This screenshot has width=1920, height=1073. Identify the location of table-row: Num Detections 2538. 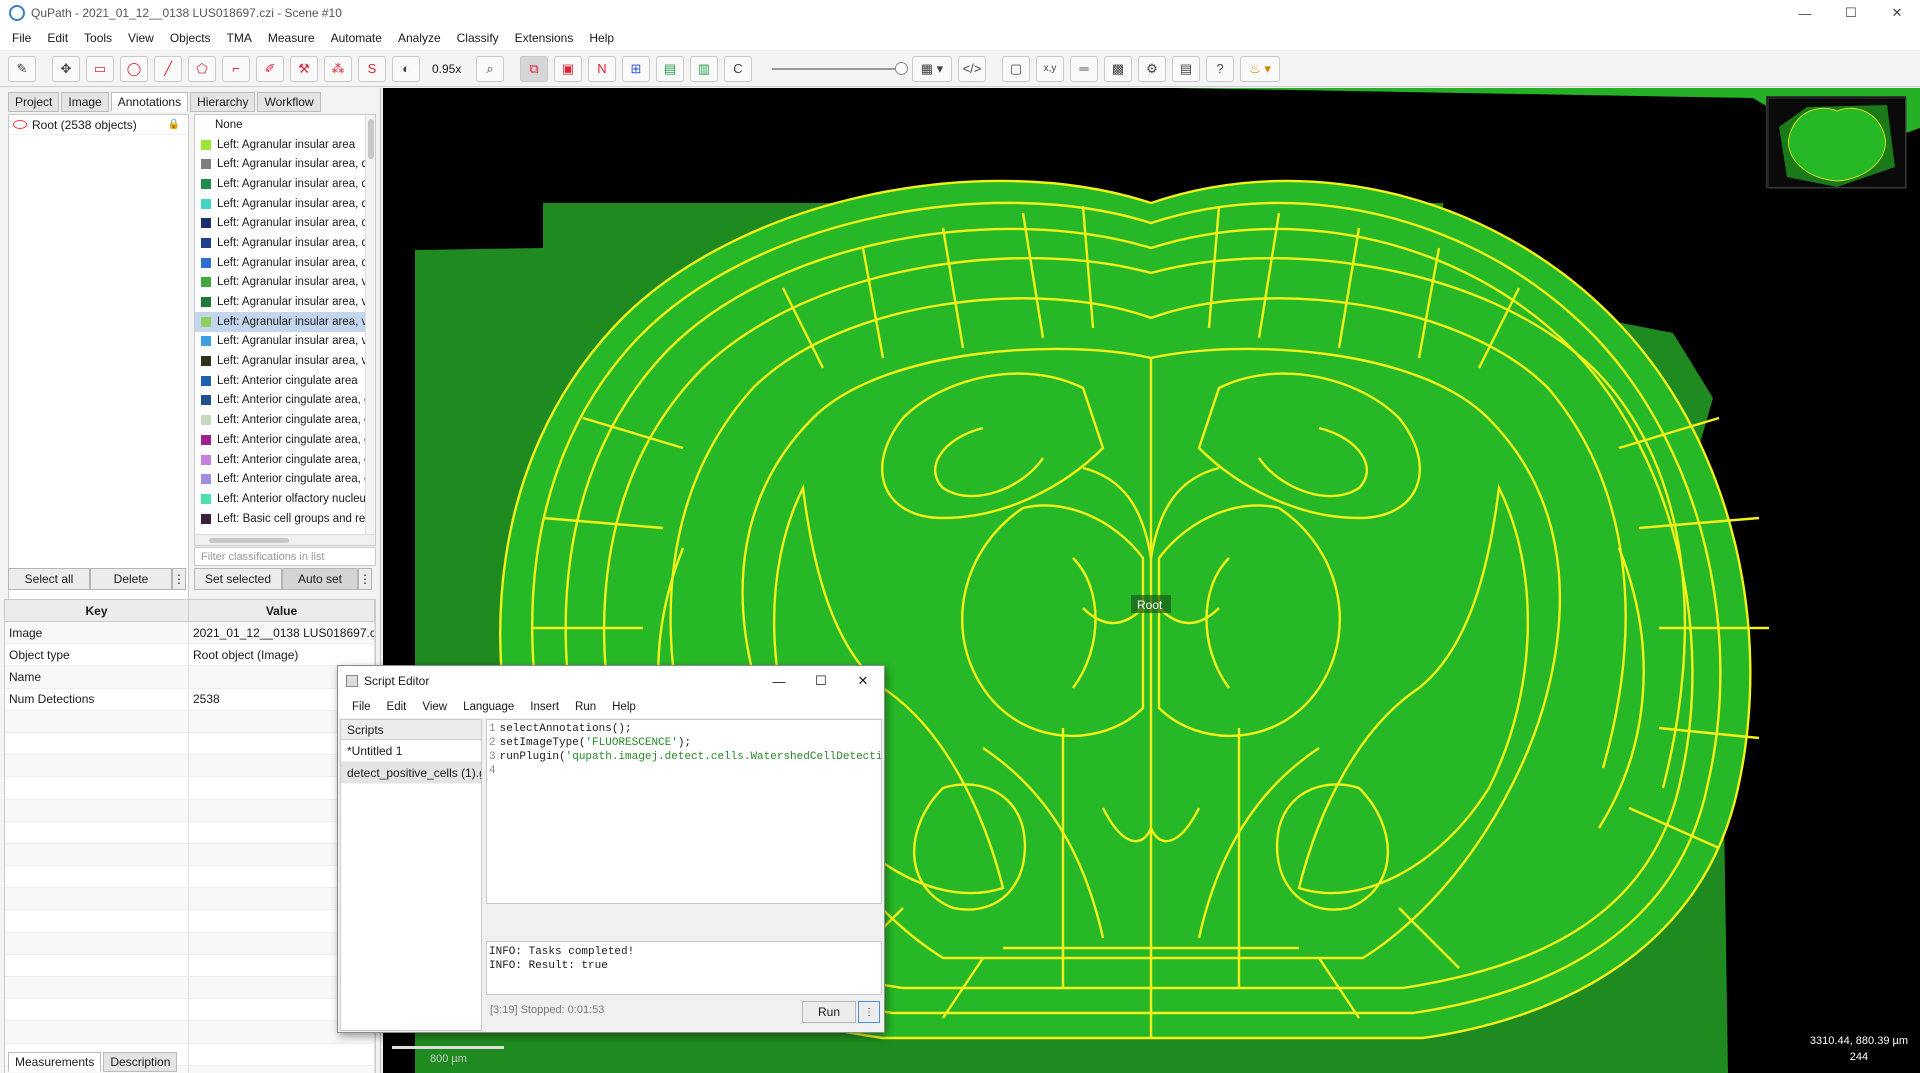
(190, 699).